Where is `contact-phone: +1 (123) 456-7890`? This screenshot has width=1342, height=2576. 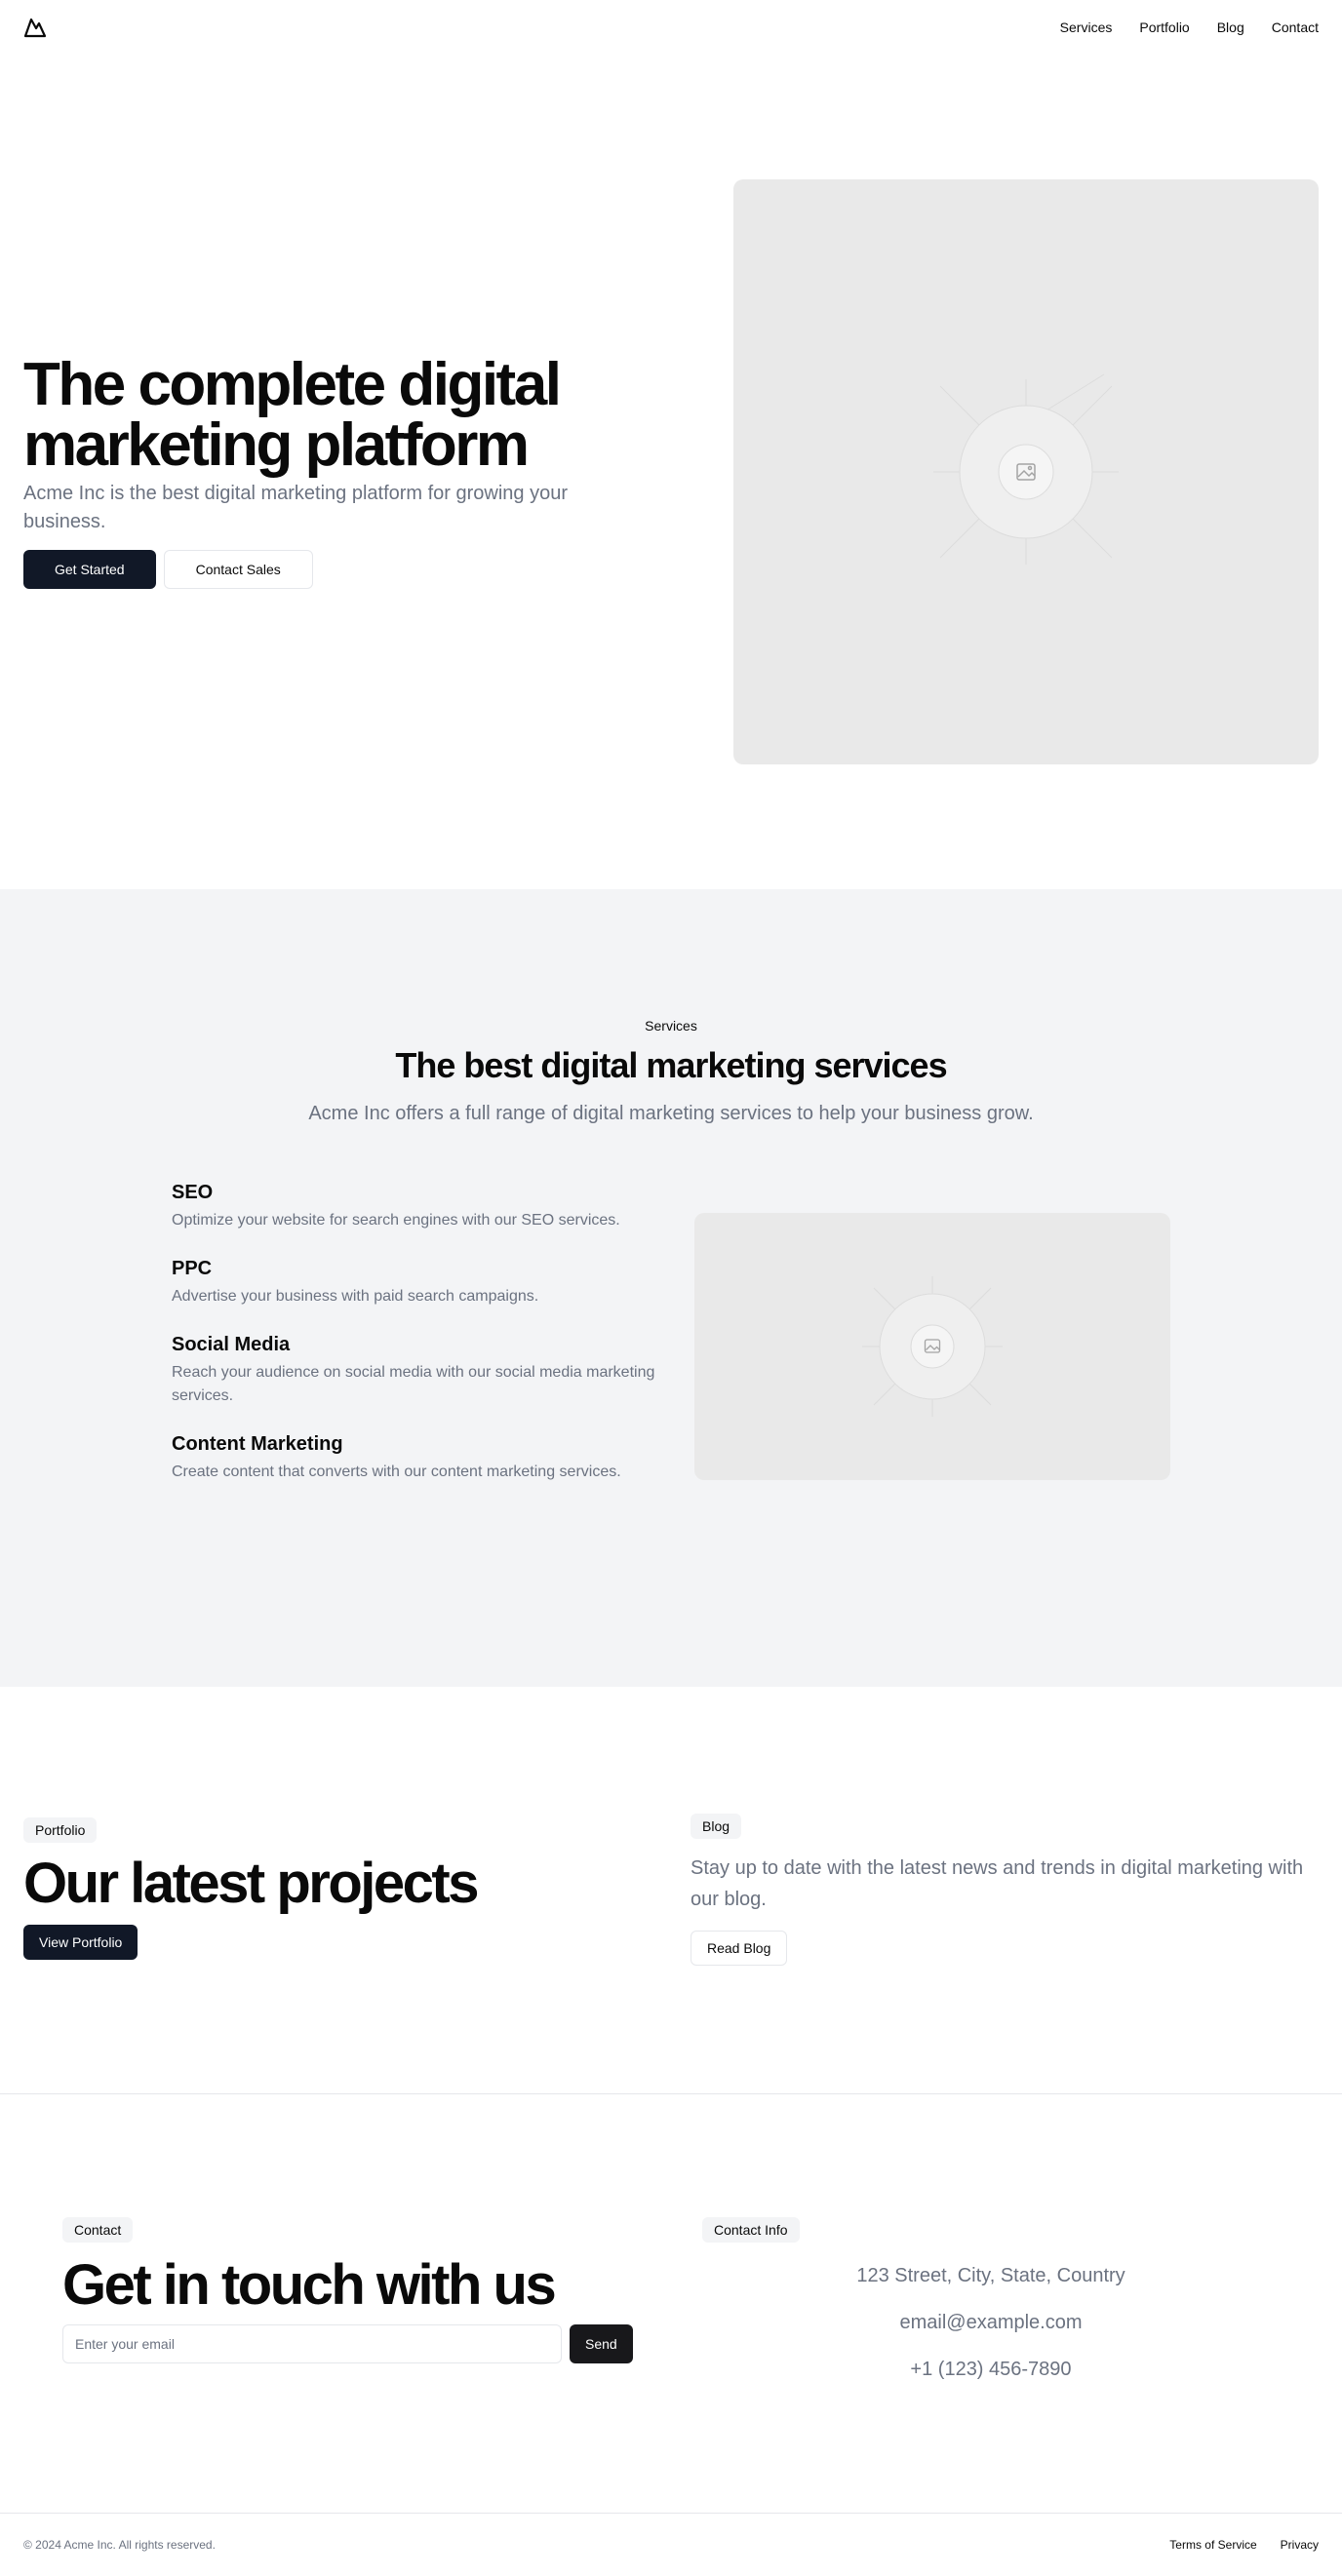 contact-phone: +1 (123) 456-7890 is located at coordinates (991, 2369).